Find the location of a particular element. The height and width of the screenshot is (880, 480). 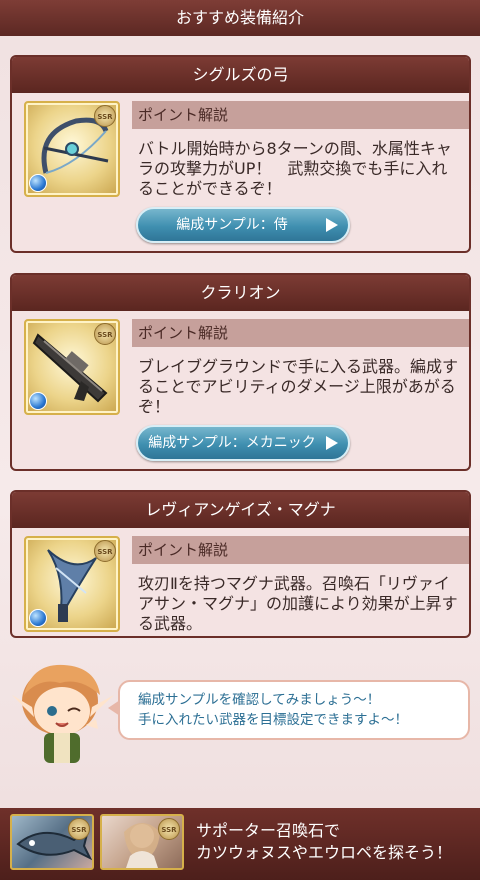

guide-character-area: 編成サンプルを確認してみましょう～！ 手に入れたい武器を目標設定できますよ～！ is located at coordinates (240, 712).